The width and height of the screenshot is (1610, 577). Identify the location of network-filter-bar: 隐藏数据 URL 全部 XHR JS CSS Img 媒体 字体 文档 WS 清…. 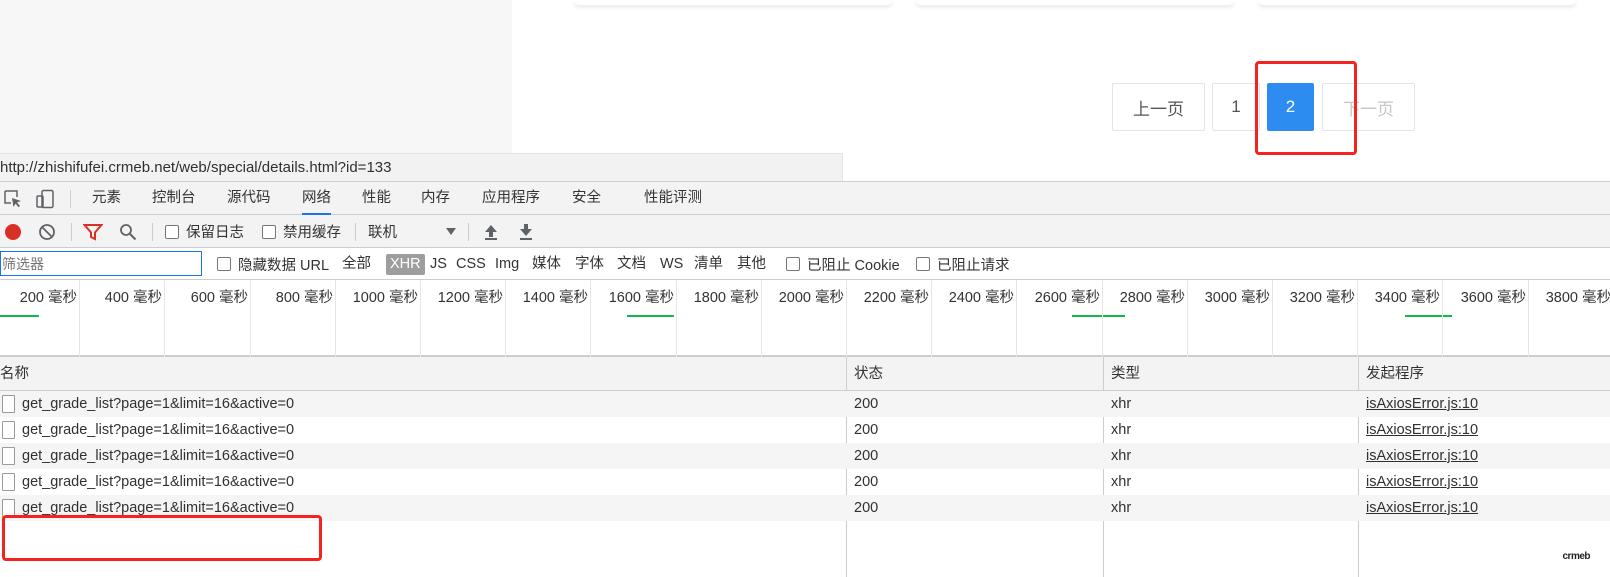
(805, 264).